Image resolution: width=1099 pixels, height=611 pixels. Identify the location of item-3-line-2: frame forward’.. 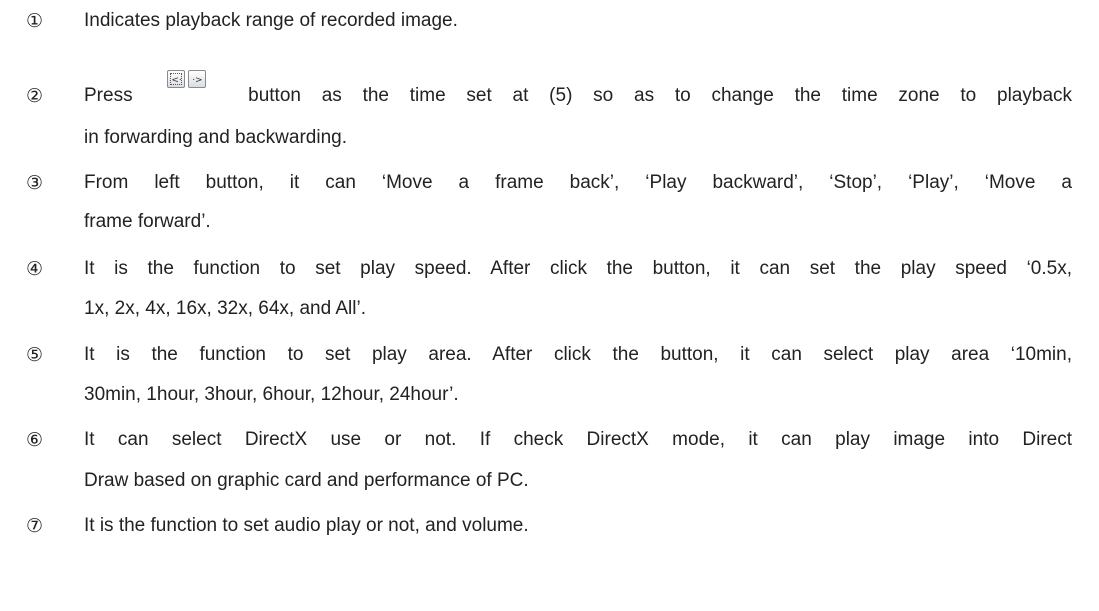
(147, 221).